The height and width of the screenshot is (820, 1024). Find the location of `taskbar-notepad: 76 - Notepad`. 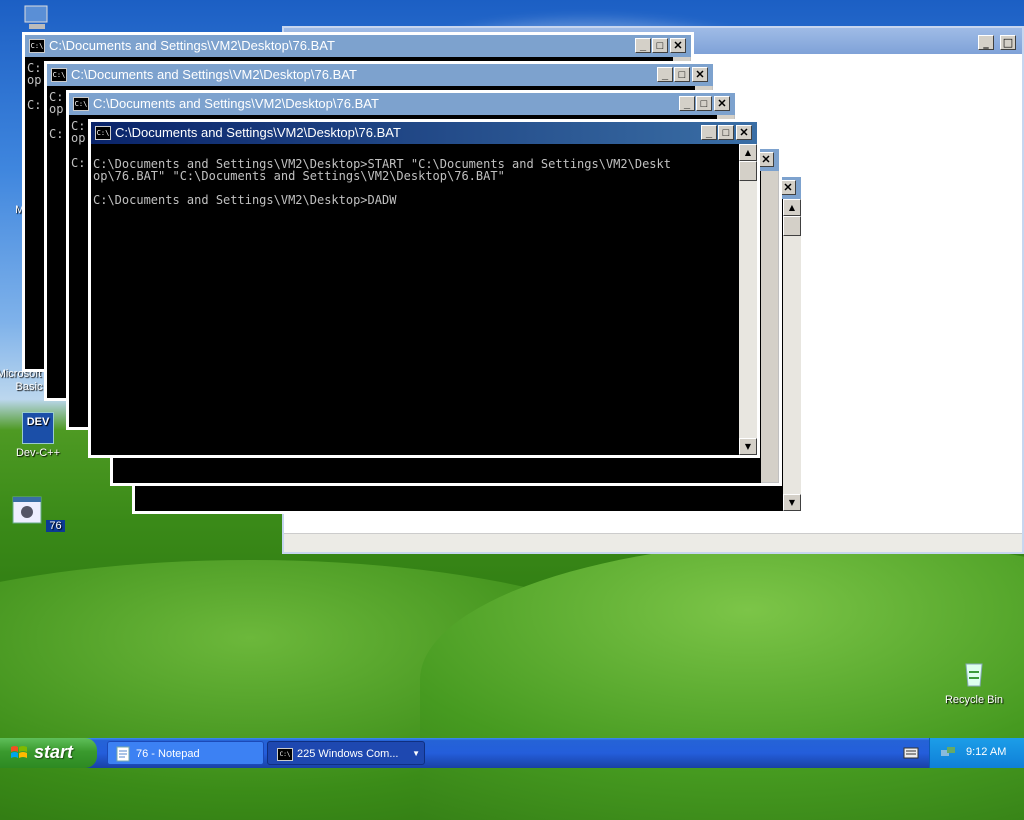

taskbar-notepad: 76 - Notepad is located at coordinates (185, 753).